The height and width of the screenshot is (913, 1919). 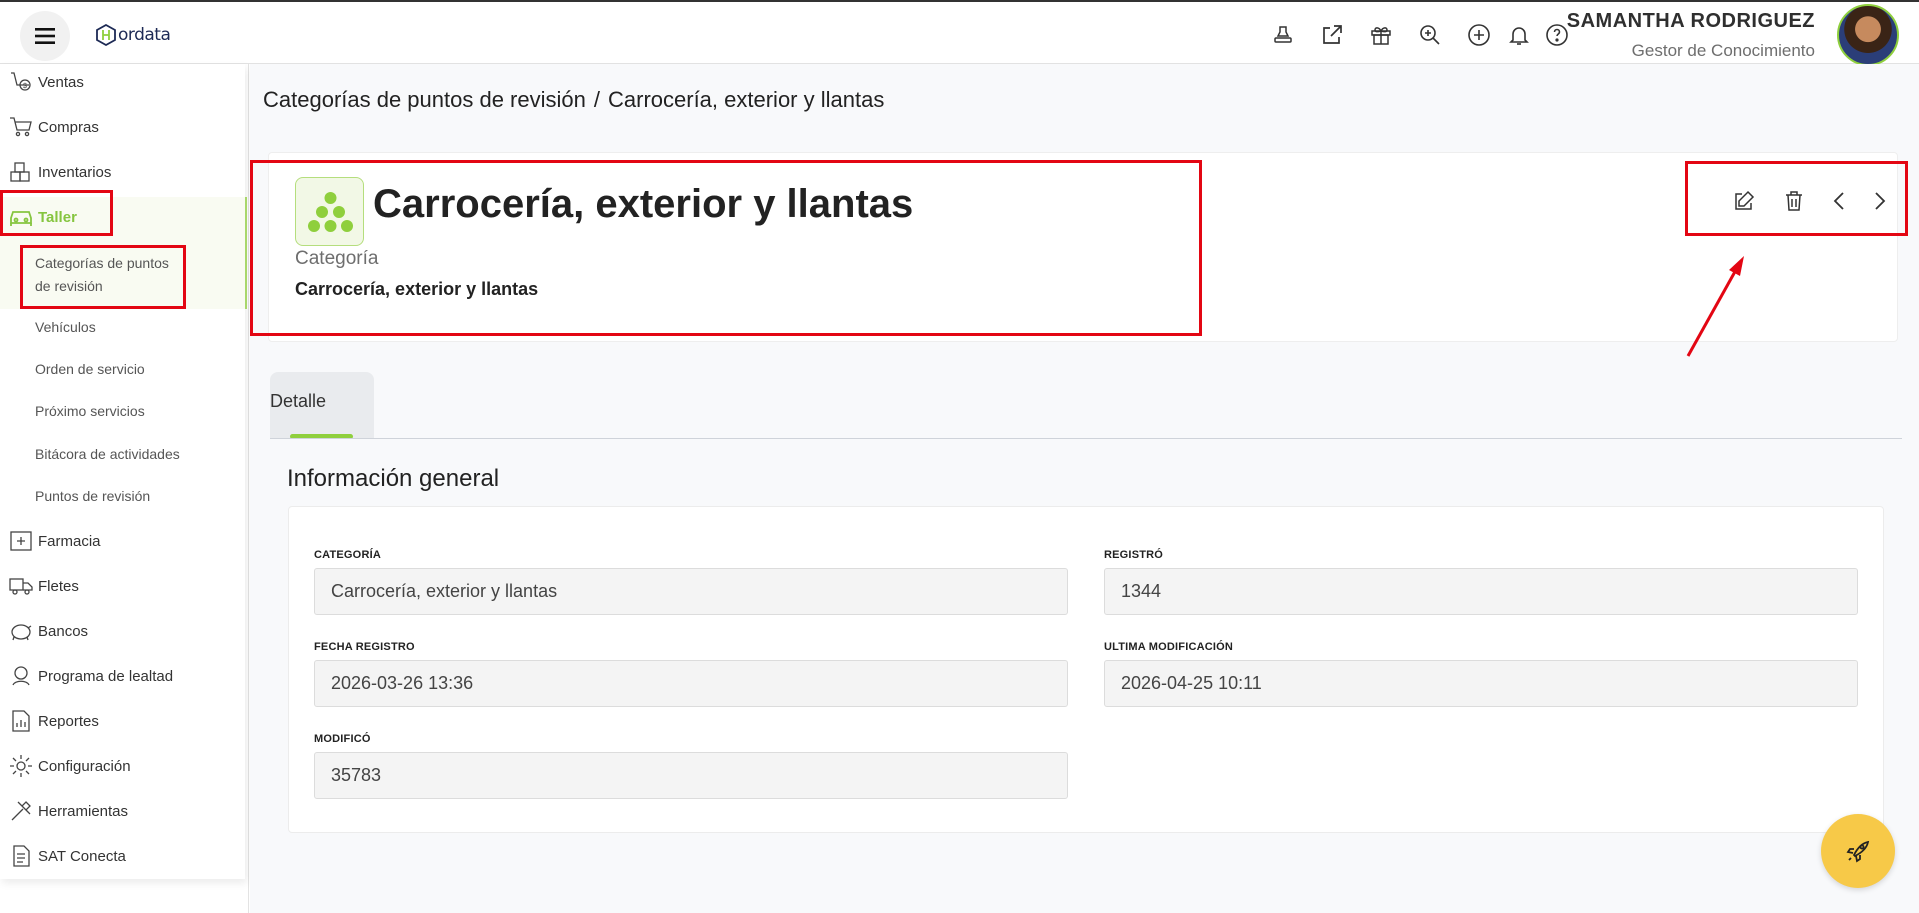 I want to click on modifico-field: 35783, so click(x=691, y=775).